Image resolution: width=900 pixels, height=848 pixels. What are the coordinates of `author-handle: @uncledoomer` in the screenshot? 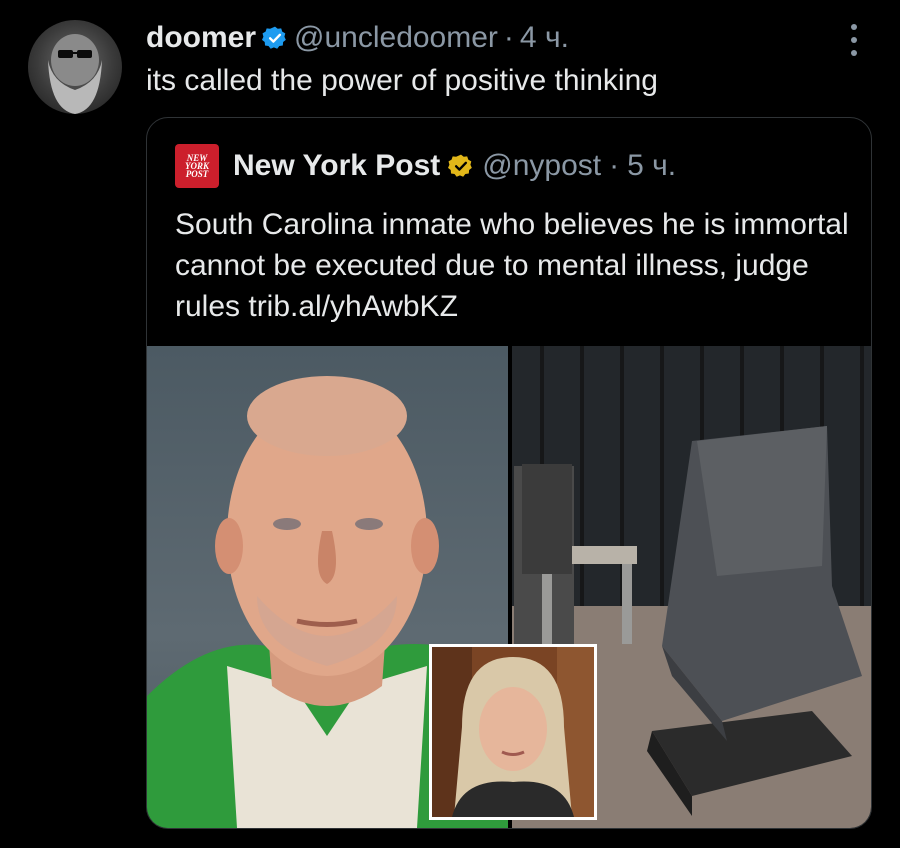 It's located at (396, 38).